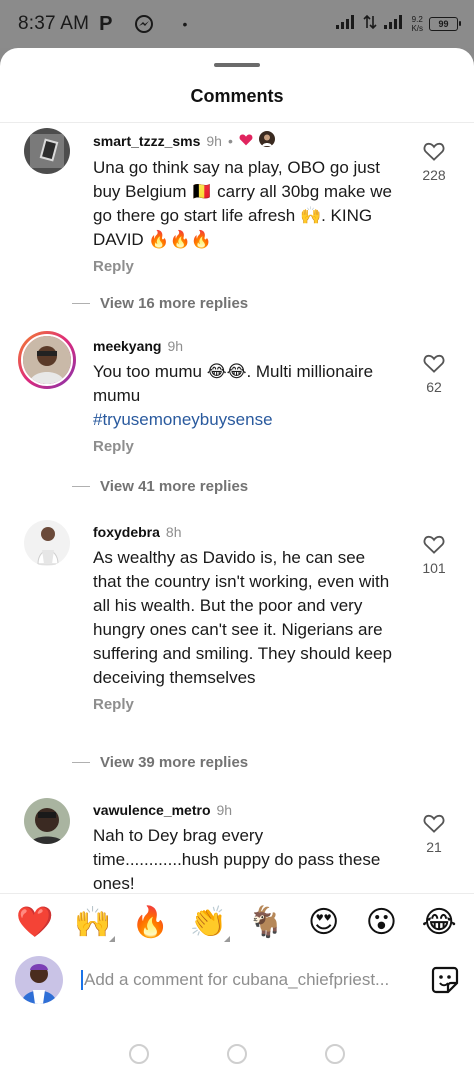  Describe the element at coordinates (127, 346) in the screenshot. I see `comment-username: meekyang` at that location.